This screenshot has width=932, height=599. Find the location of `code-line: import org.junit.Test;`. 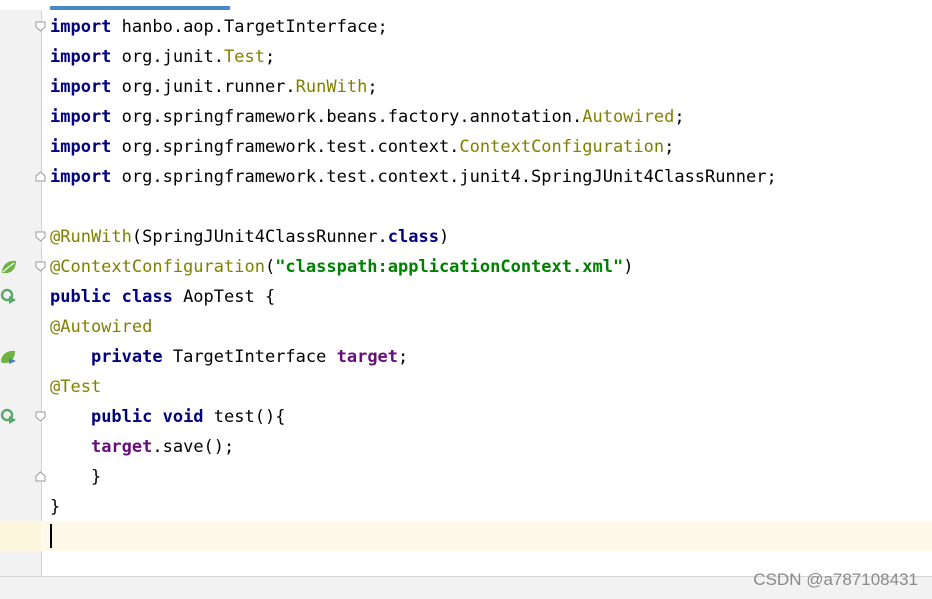

code-line: import org.junit.Test; is located at coordinates (413, 57).